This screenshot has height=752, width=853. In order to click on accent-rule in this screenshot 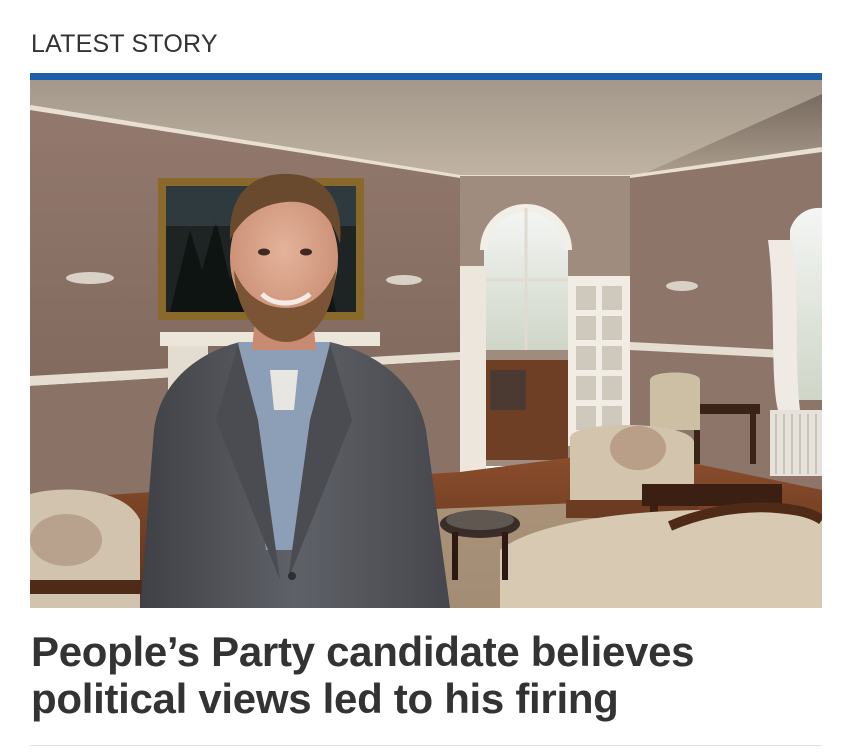, I will do `click(426, 76)`.